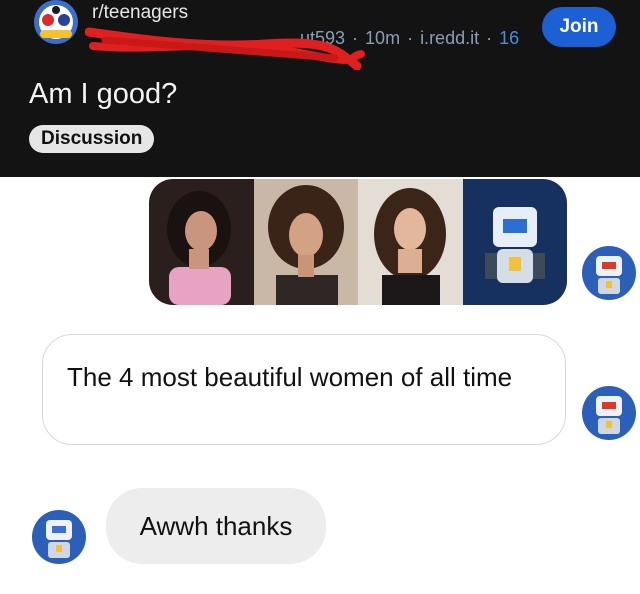 This screenshot has width=640, height=594. What do you see at coordinates (56, 24) in the screenshot?
I see `subreddit-avatar-icon` at bounding box center [56, 24].